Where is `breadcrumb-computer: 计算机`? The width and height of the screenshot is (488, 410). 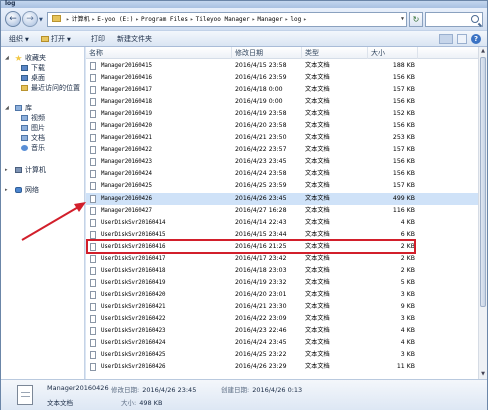 breadcrumb-computer: 计算机 is located at coordinates (81, 19).